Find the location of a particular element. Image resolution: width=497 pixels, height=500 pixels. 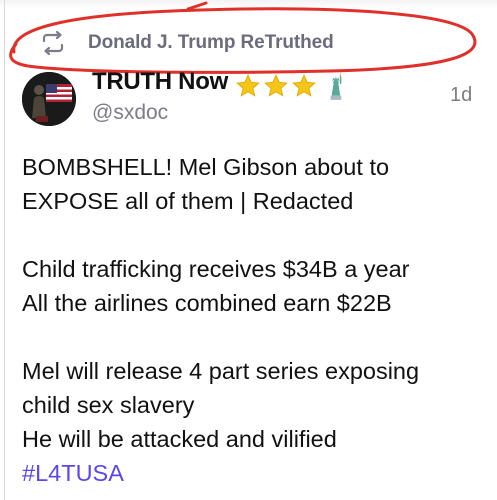

statue-of-liberty-icon is located at coordinates (336, 86).